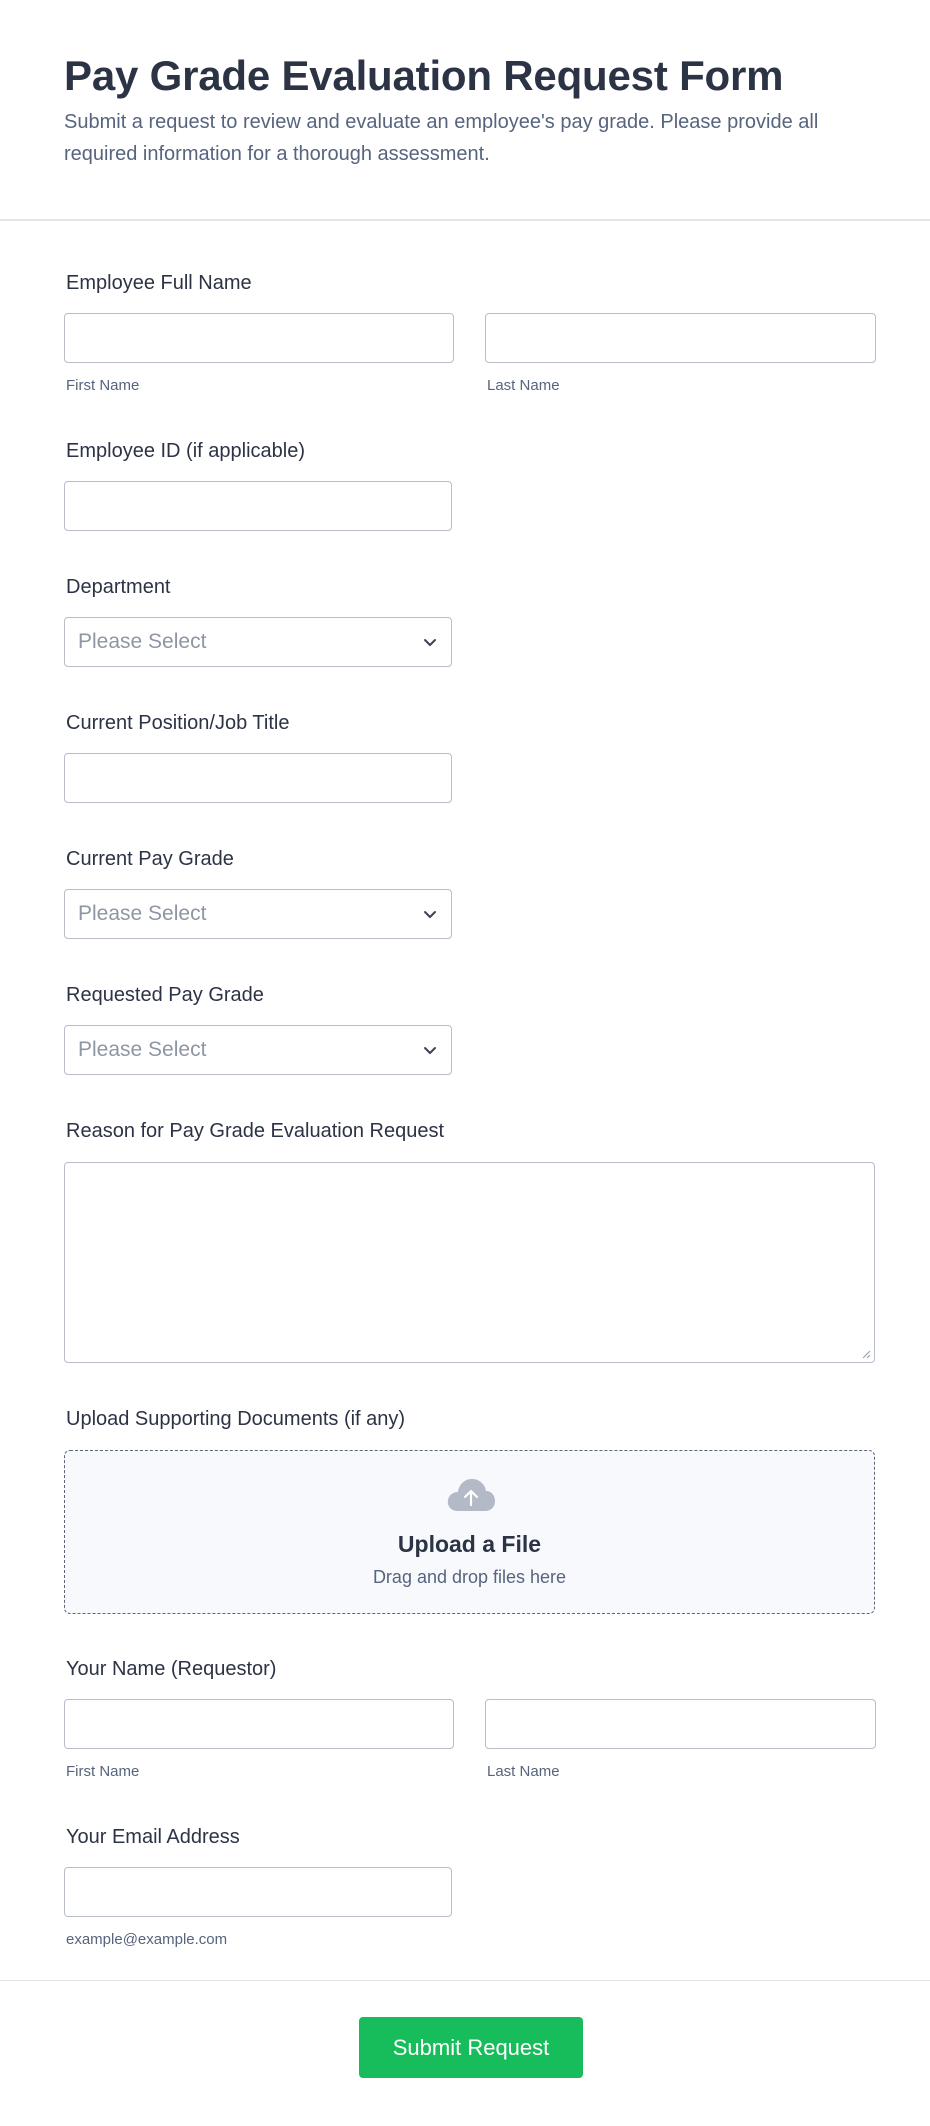 Image resolution: width=930 pixels, height=2126 pixels. What do you see at coordinates (259, 338) in the screenshot?
I see `employee-first-name-input` at bounding box center [259, 338].